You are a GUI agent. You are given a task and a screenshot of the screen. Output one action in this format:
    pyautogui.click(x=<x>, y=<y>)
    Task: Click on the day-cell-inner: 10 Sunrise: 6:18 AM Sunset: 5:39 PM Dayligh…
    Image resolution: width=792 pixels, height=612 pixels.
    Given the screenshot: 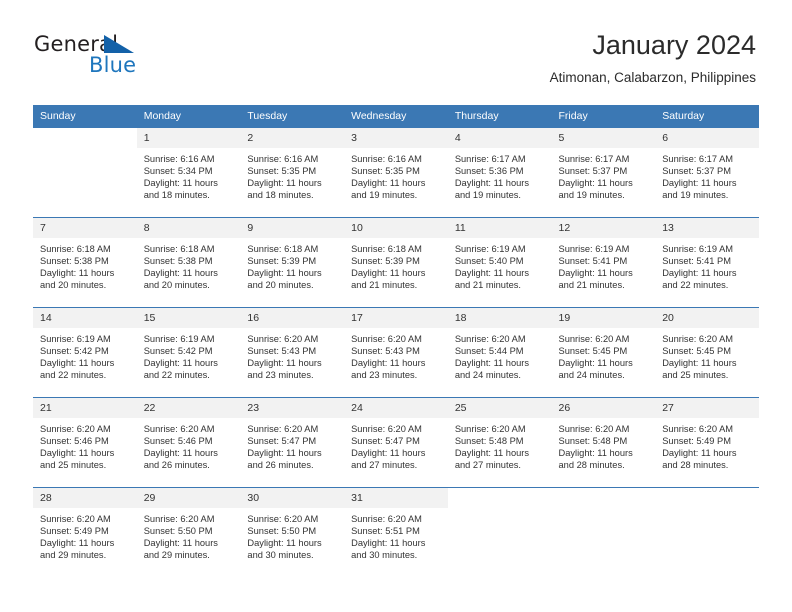 What is the action you would take?
    pyautogui.click(x=396, y=262)
    